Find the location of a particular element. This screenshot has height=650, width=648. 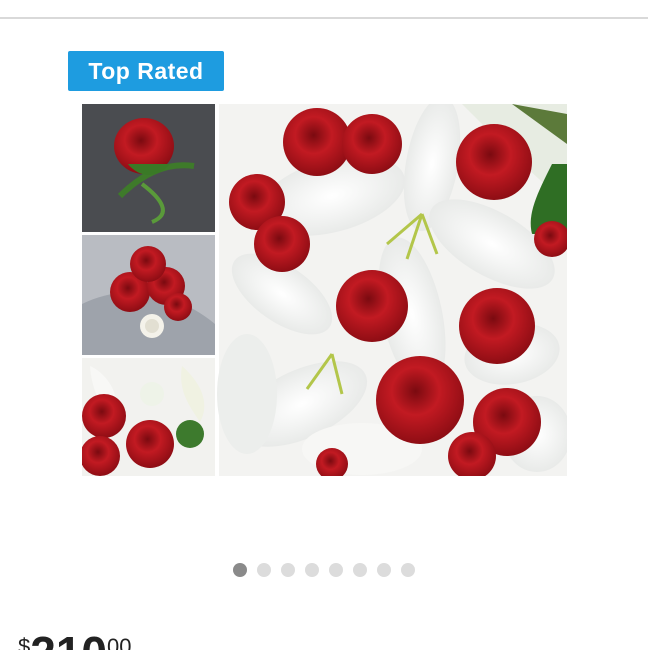

price-cents: 00 is located at coordinates (119, 642).